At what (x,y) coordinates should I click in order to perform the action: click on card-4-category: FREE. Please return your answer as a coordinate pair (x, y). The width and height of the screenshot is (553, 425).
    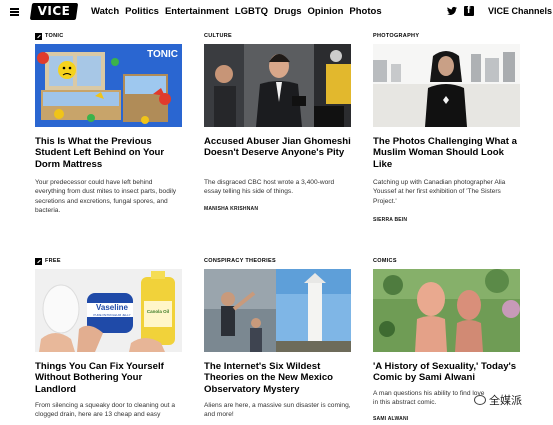
    Looking at the image, I should click on (48, 261).